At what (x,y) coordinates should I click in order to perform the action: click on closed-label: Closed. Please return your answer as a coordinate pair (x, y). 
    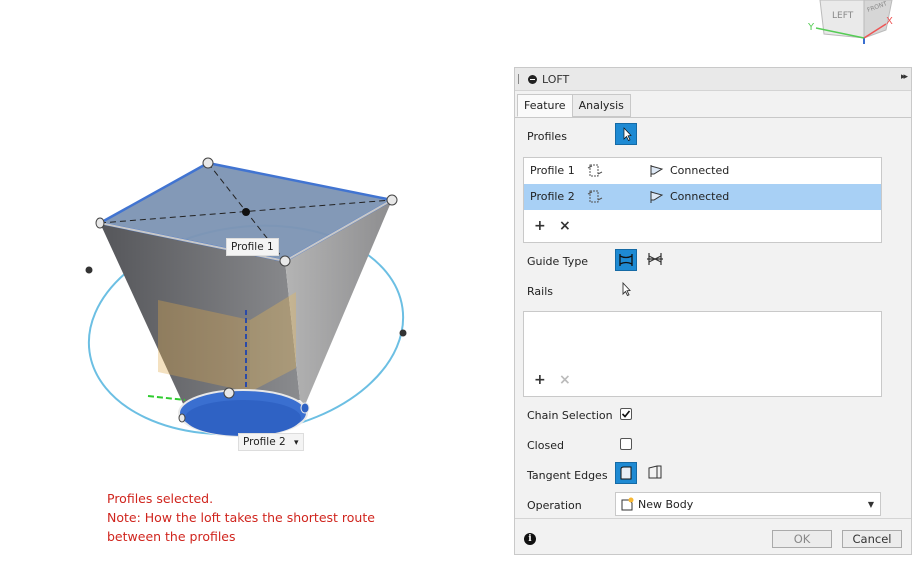
    Looking at the image, I should click on (545, 445).